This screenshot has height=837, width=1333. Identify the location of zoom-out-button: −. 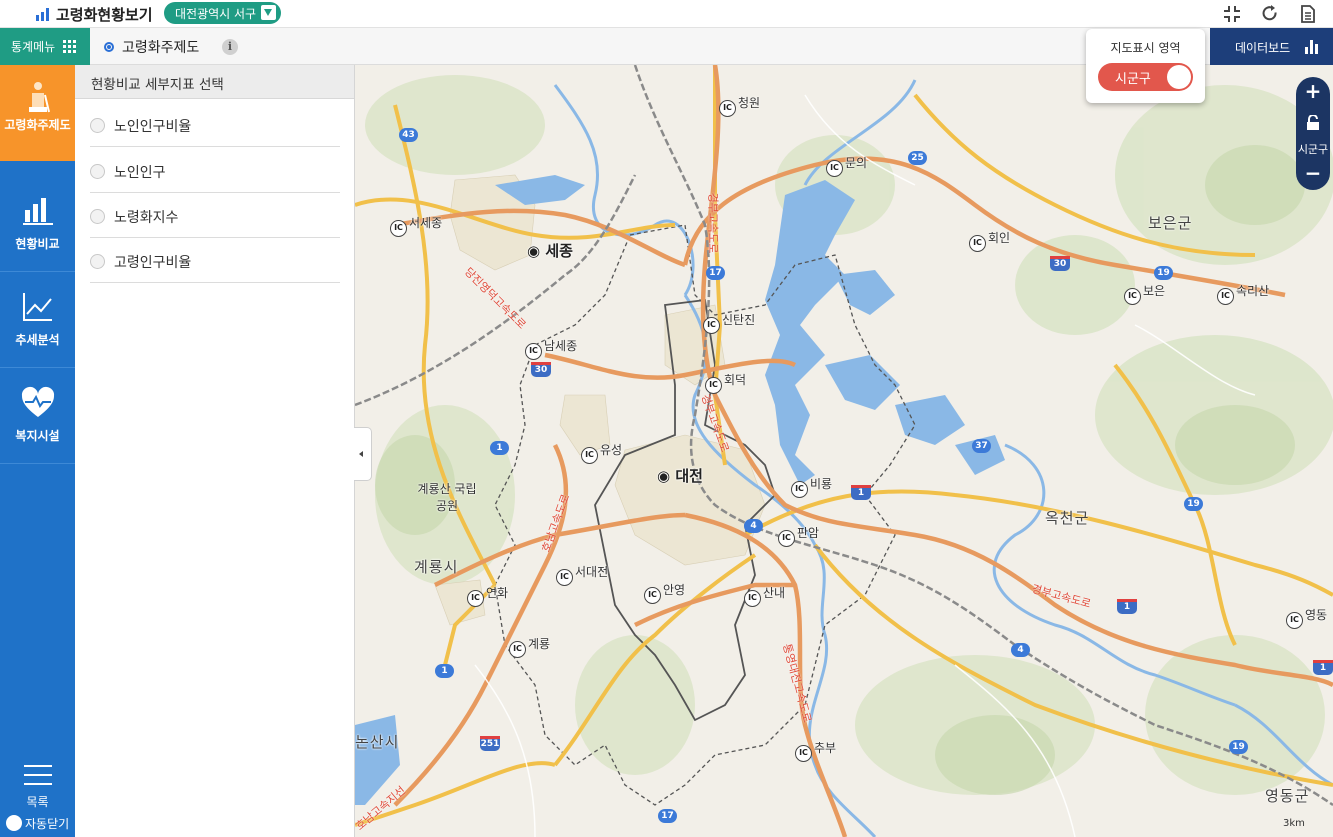
(1313, 173).